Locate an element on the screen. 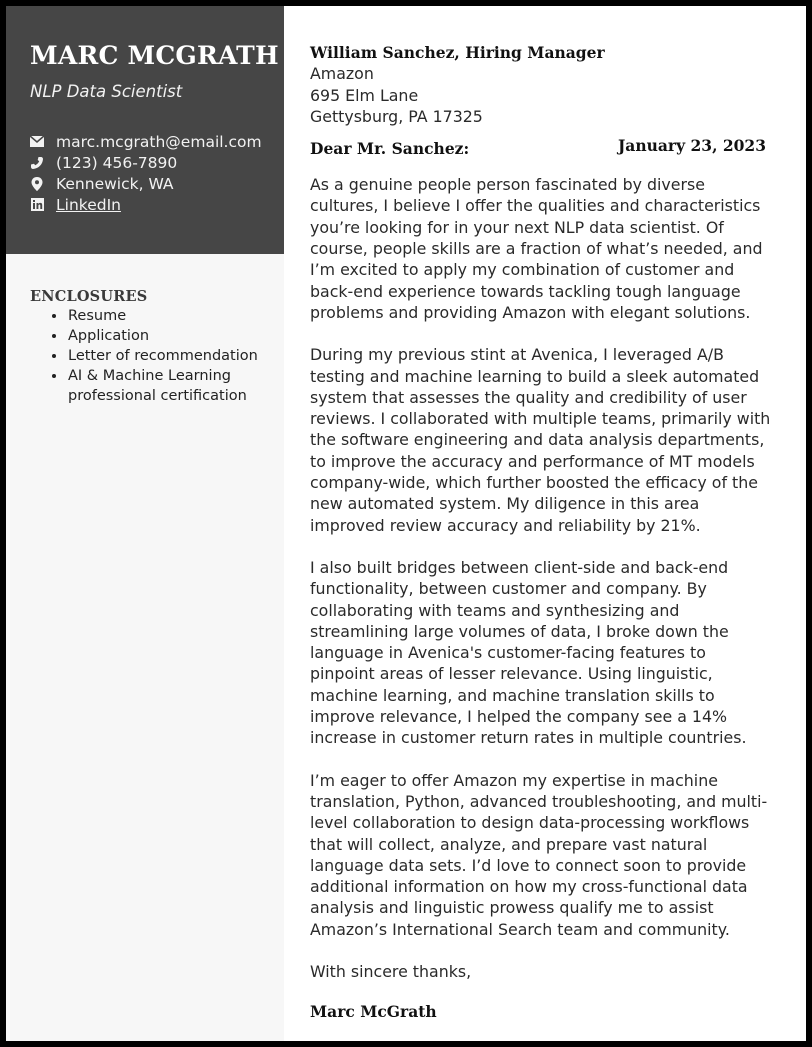 The width and height of the screenshot is (812, 1047). contact-phone: (123) 456-7890 is located at coordinates (157, 162).